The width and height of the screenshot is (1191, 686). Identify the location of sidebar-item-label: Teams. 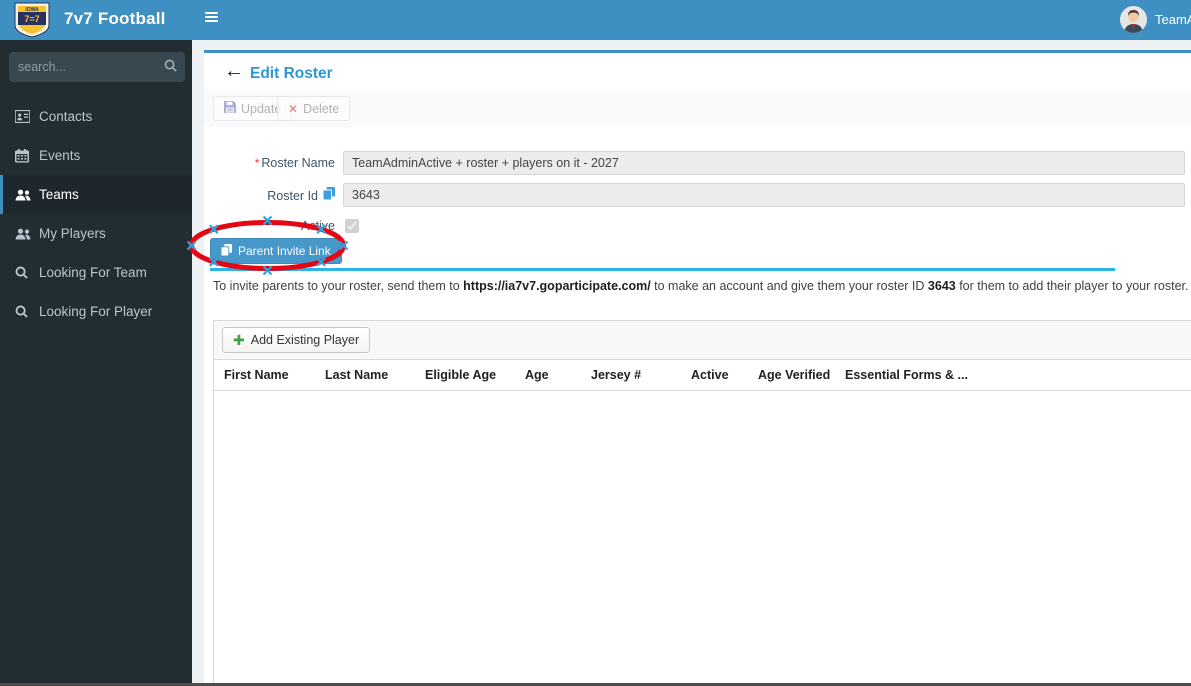
(59, 194).